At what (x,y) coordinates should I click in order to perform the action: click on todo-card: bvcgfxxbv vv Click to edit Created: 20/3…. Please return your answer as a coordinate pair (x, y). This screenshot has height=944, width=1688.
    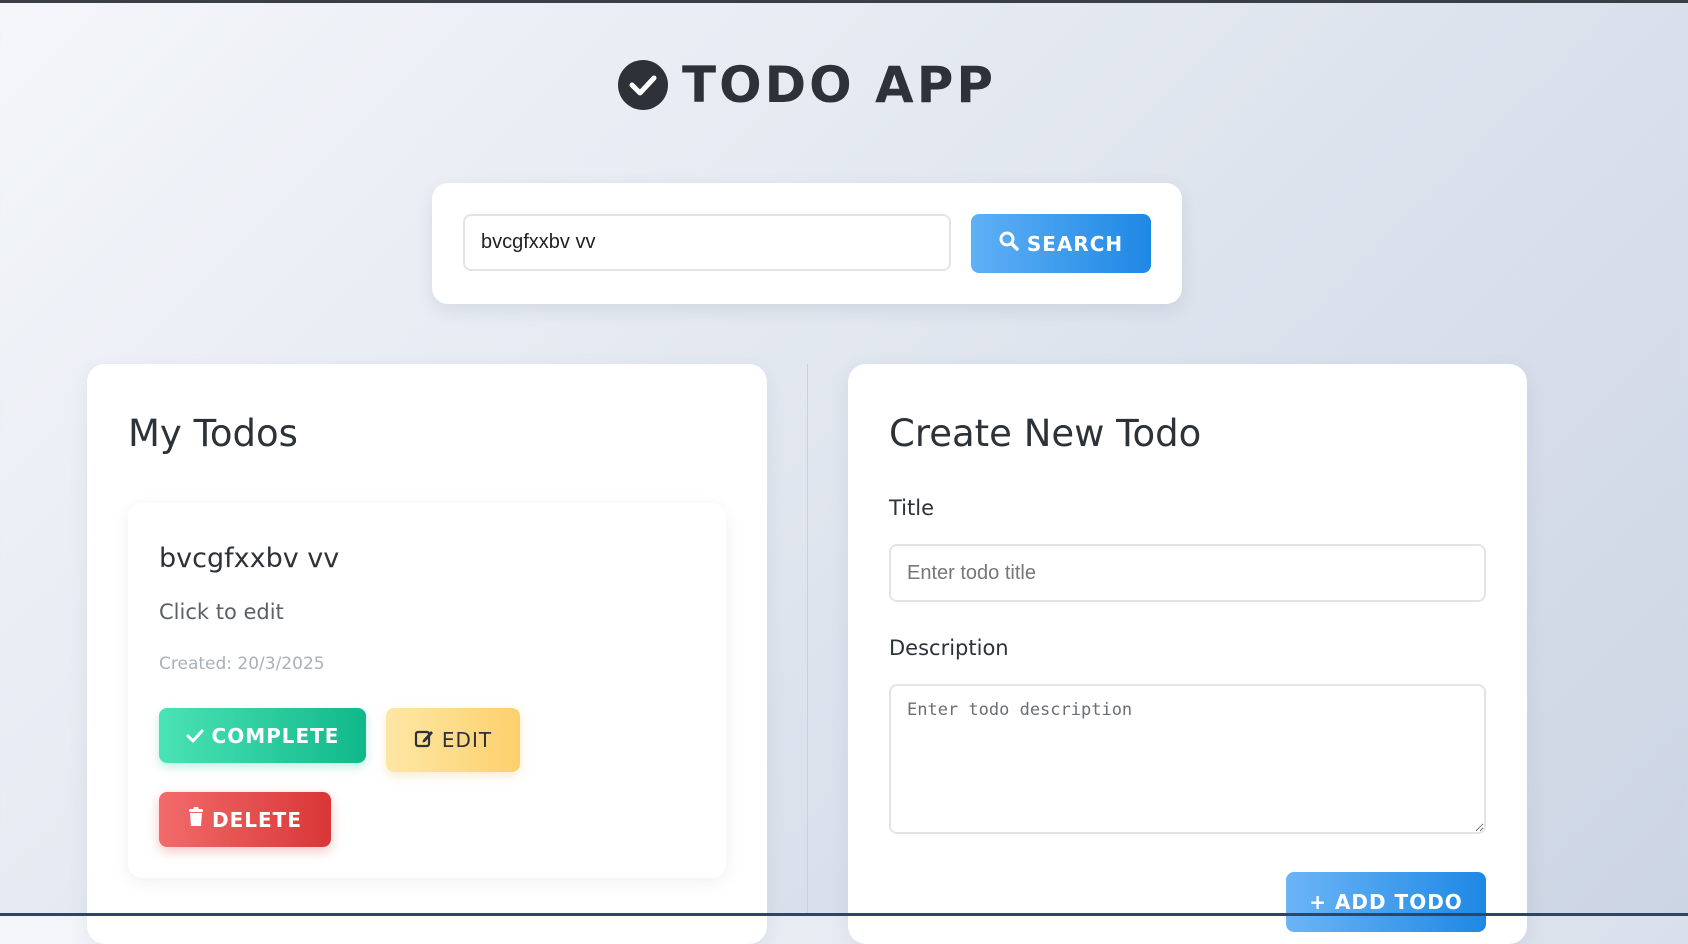
    Looking at the image, I should click on (427, 690).